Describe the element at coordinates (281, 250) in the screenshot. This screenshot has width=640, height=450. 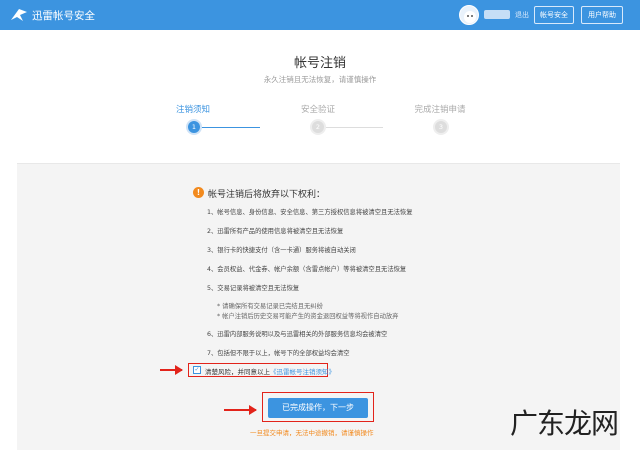
I see `list-item: 3、银行卡的快捷支付（含一卡通）服务将被自动关闭` at that location.